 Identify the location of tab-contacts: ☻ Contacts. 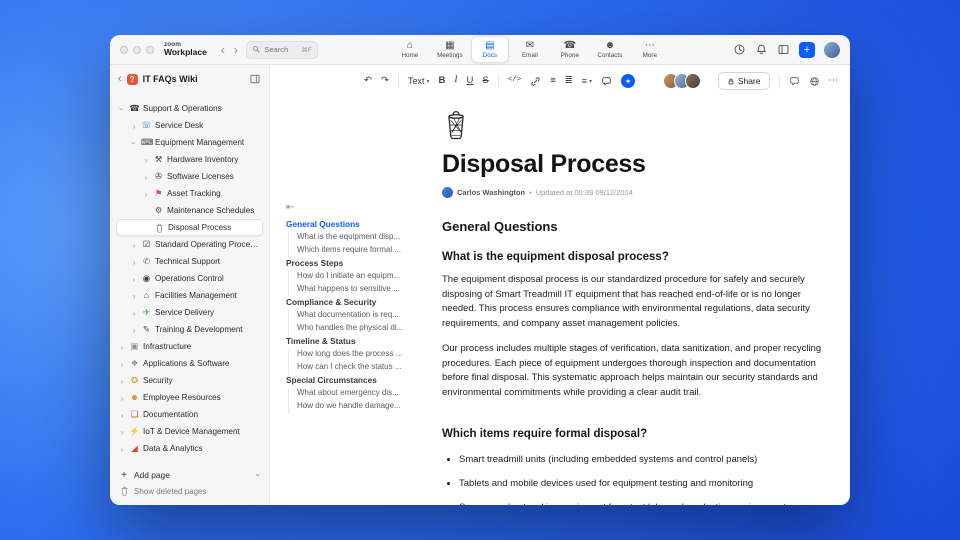
(610, 49).